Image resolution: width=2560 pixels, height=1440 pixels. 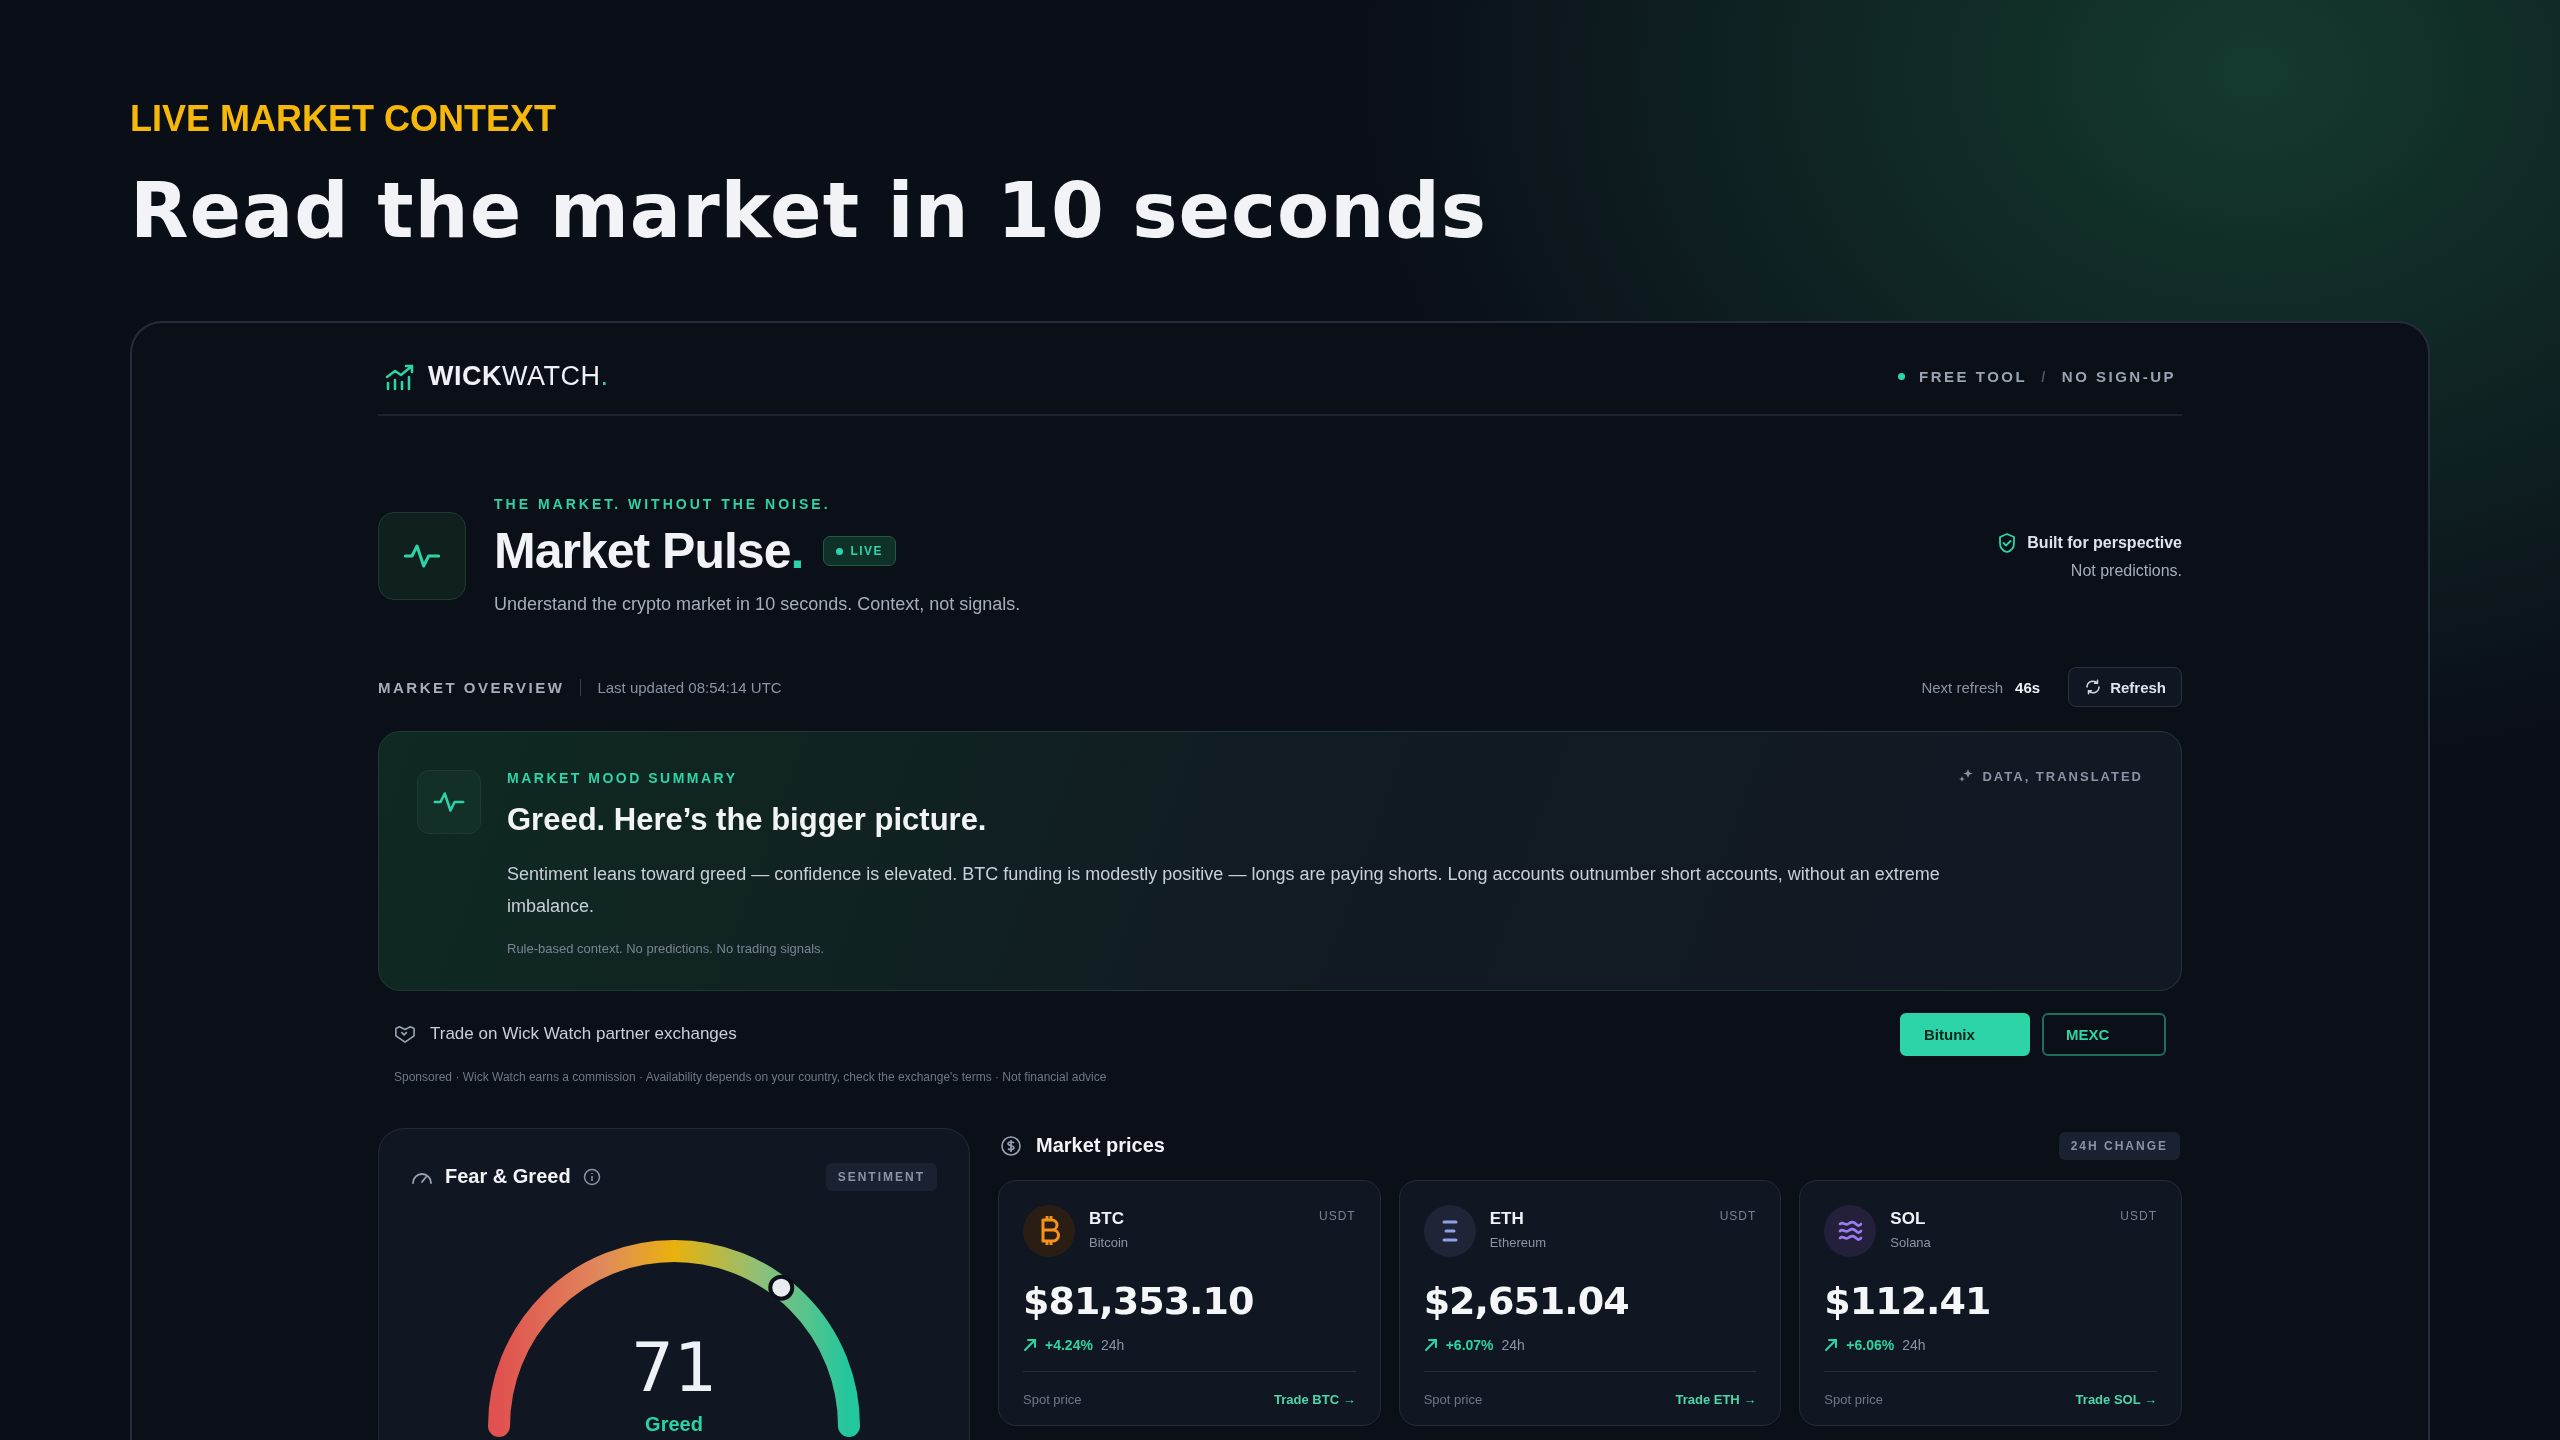 What do you see at coordinates (1109, 1242) in the screenshot?
I see `coin-name: Bitcoin` at bounding box center [1109, 1242].